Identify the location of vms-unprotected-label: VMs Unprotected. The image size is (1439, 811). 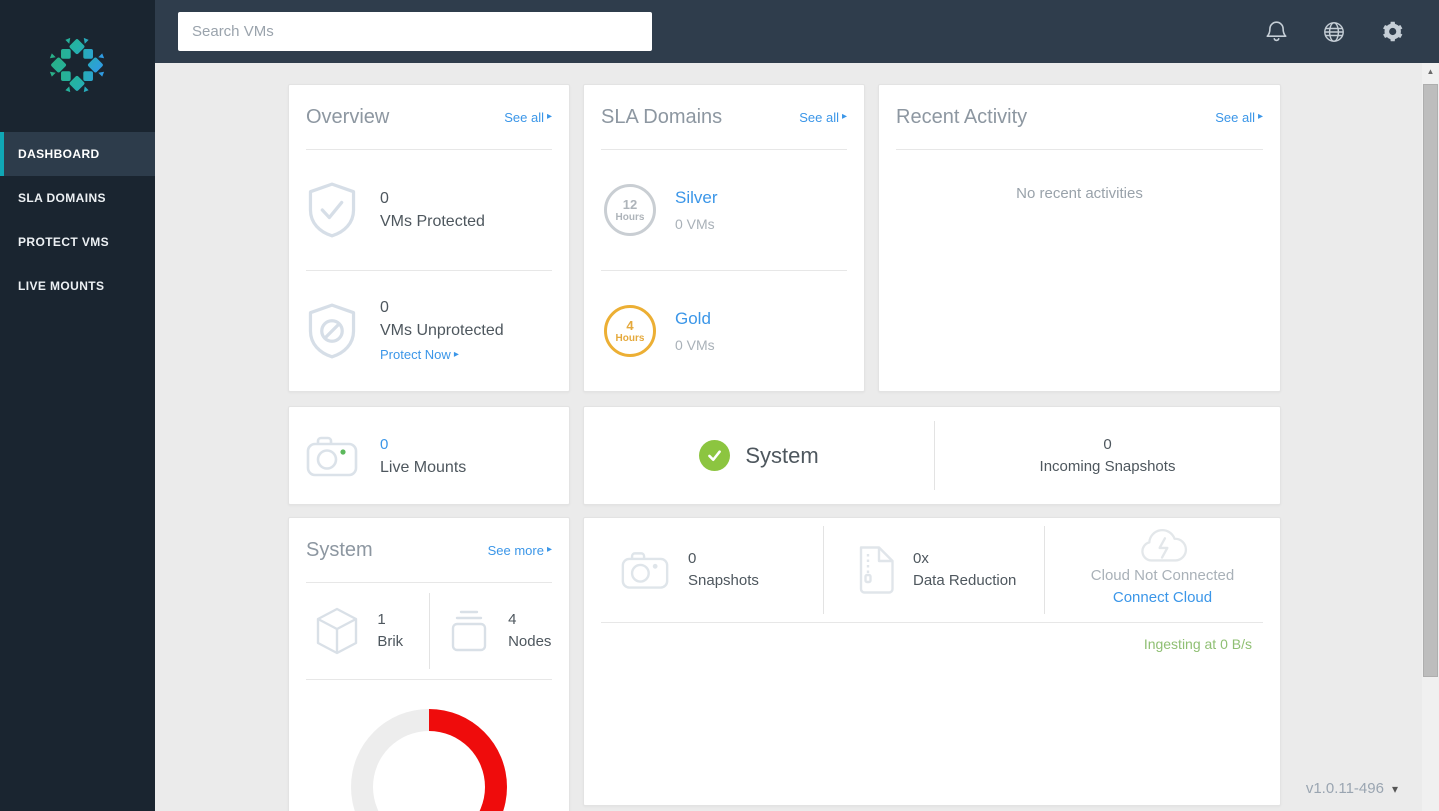
(442, 330).